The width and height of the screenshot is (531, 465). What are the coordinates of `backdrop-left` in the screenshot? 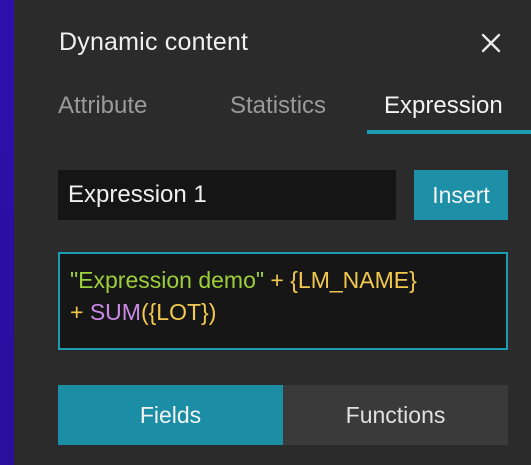 It's located at (7, 232).